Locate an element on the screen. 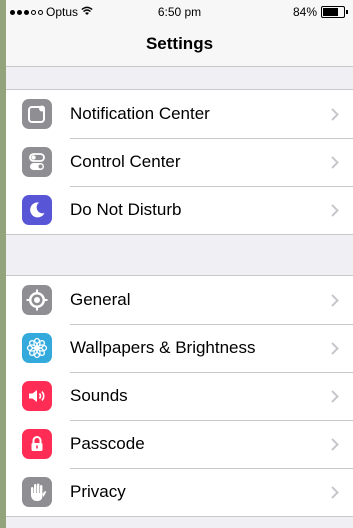 The width and height of the screenshot is (353, 528). settings-item-label: Wallpapers & Brightness is located at coordinates (163, 347).